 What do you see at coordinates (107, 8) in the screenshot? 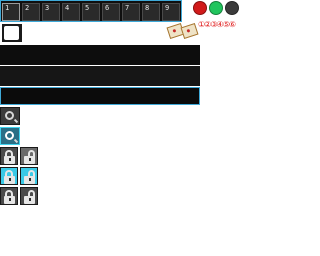
I see `slot-number: 6` at bounding box center [107, 8].